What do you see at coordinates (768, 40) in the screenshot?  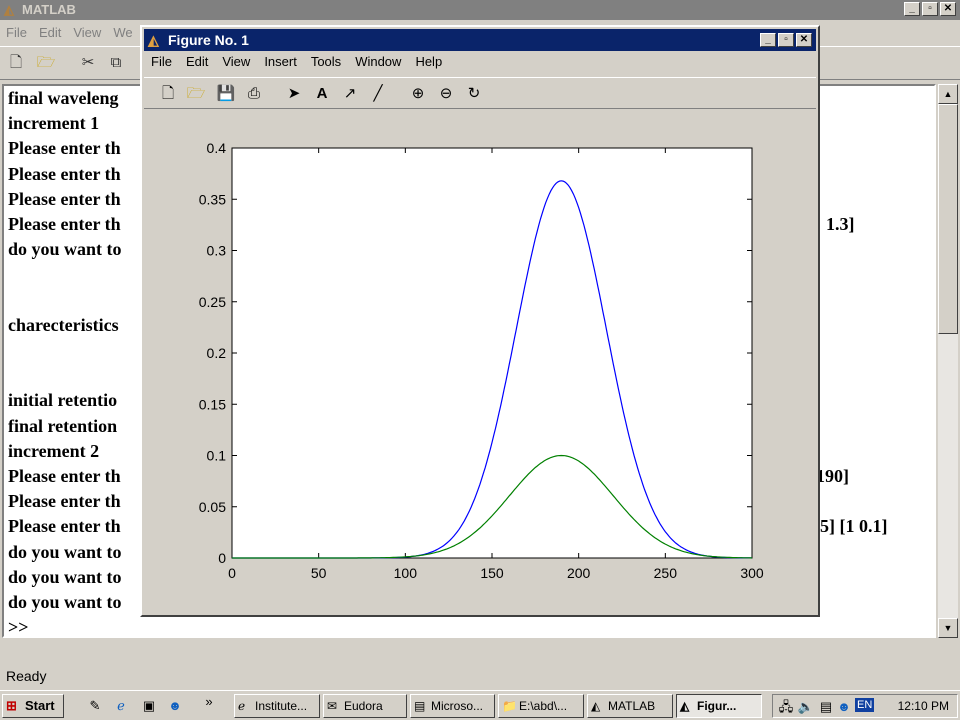 I see `figure-minimize-button: _` at bounding box center [768, 40].